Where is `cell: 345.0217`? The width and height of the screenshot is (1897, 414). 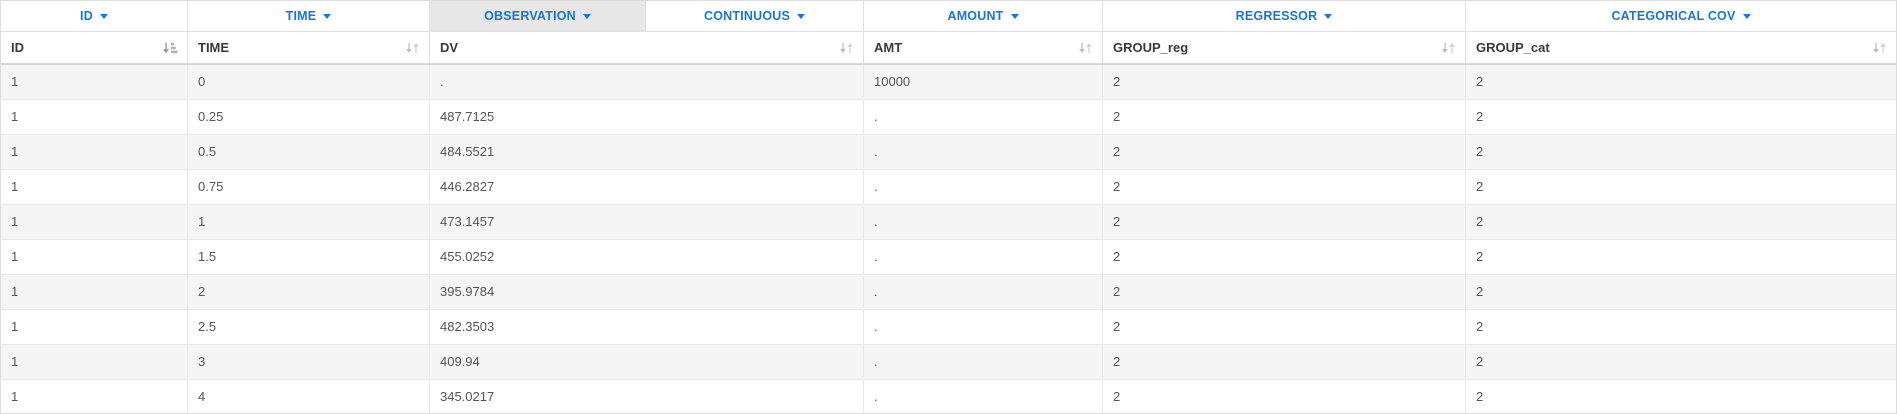
cell: 345.0217 is located at coordinates (647, 396).